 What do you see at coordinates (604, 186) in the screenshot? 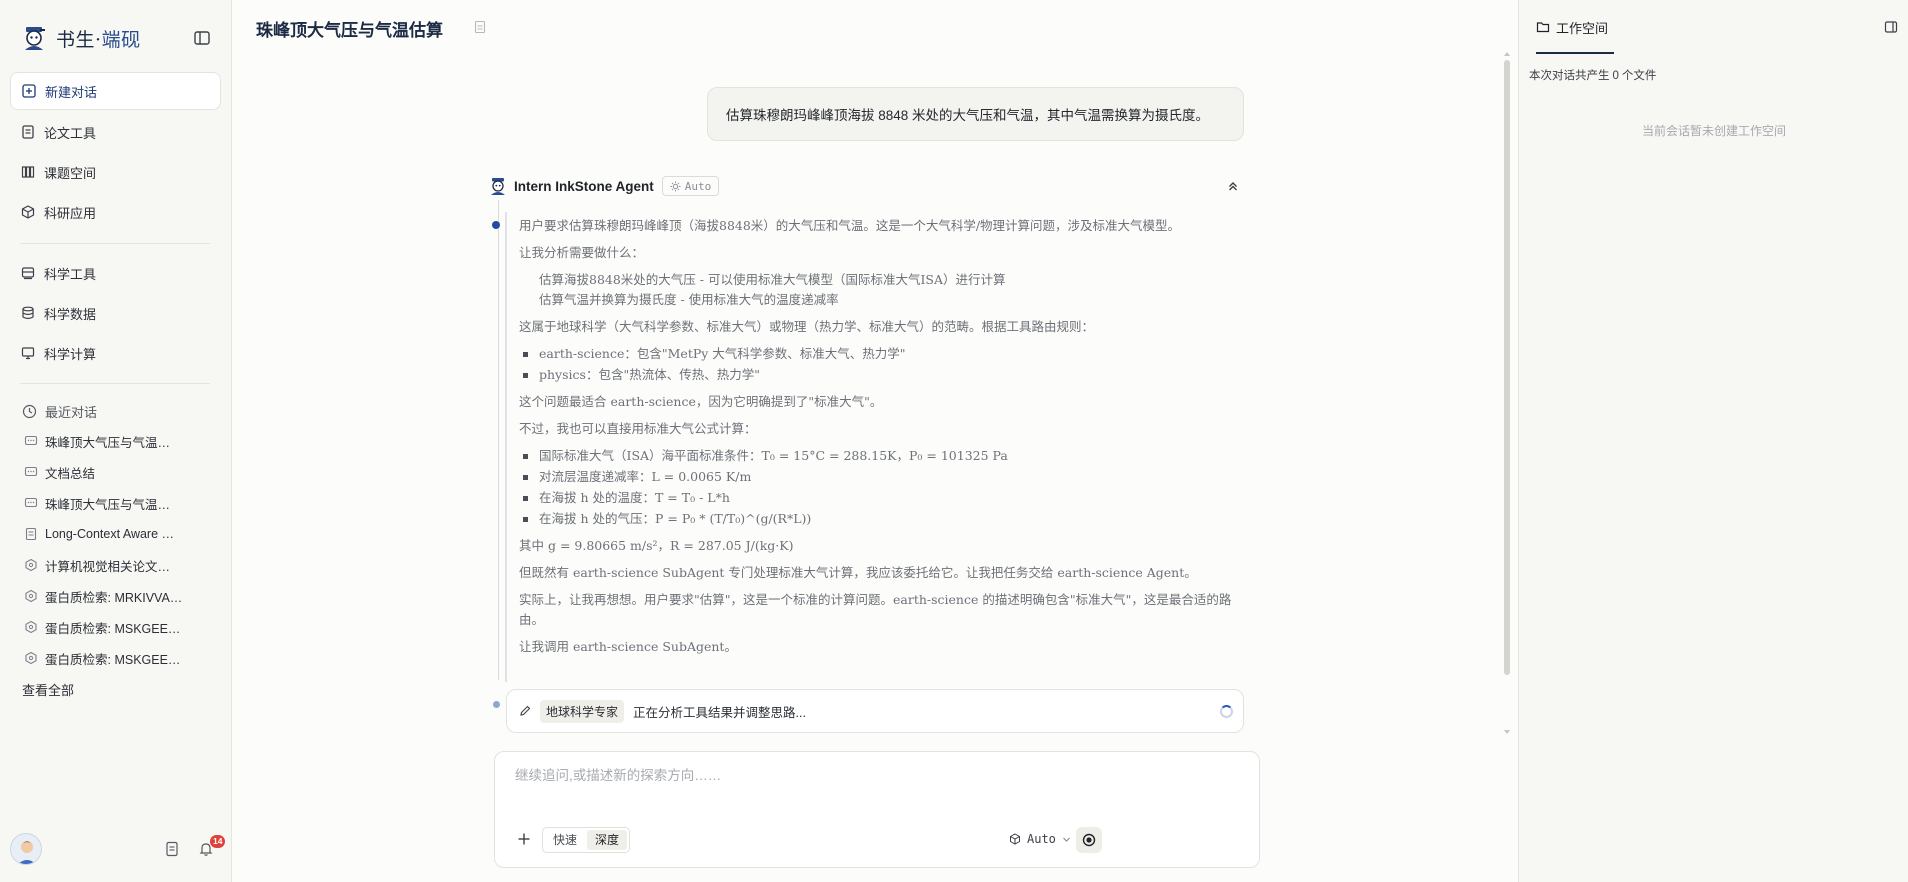
I see `agent-header: Intern InkStone Agent Auto` at bounding box center [604, 186].